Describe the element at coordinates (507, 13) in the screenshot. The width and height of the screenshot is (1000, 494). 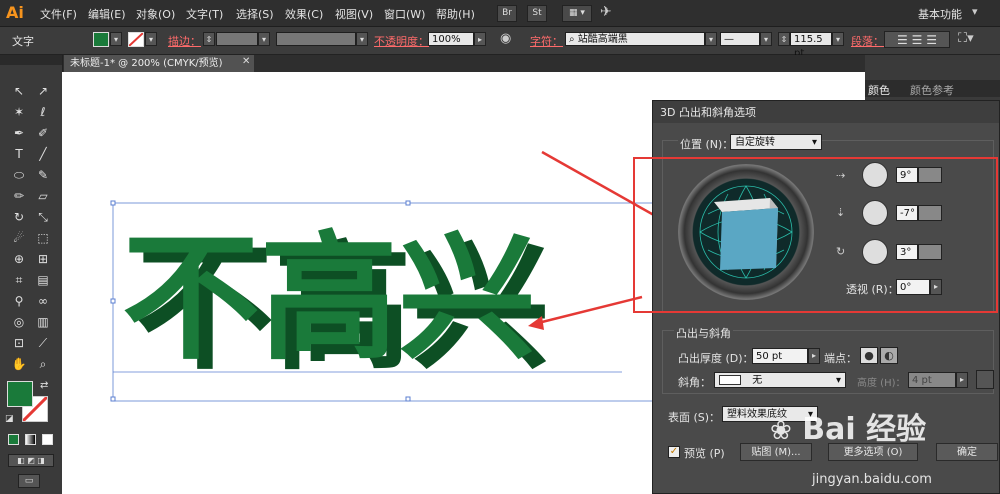
I see `bridge-icon: Br` at that location.